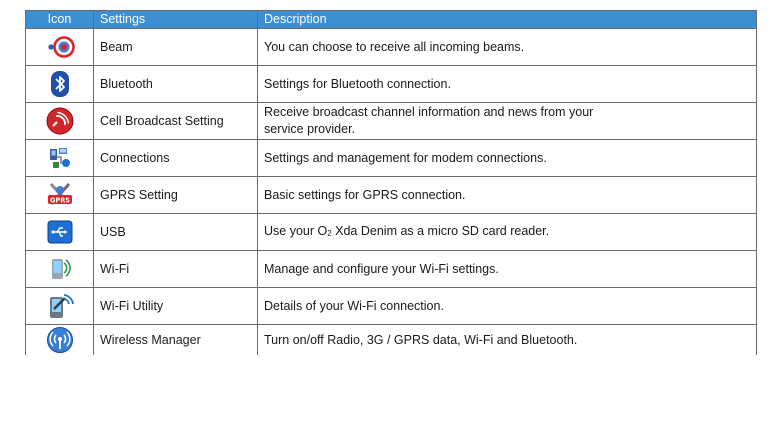 The image size is (782, 421). I want to click on description-line: service provider., so click(310, 129).